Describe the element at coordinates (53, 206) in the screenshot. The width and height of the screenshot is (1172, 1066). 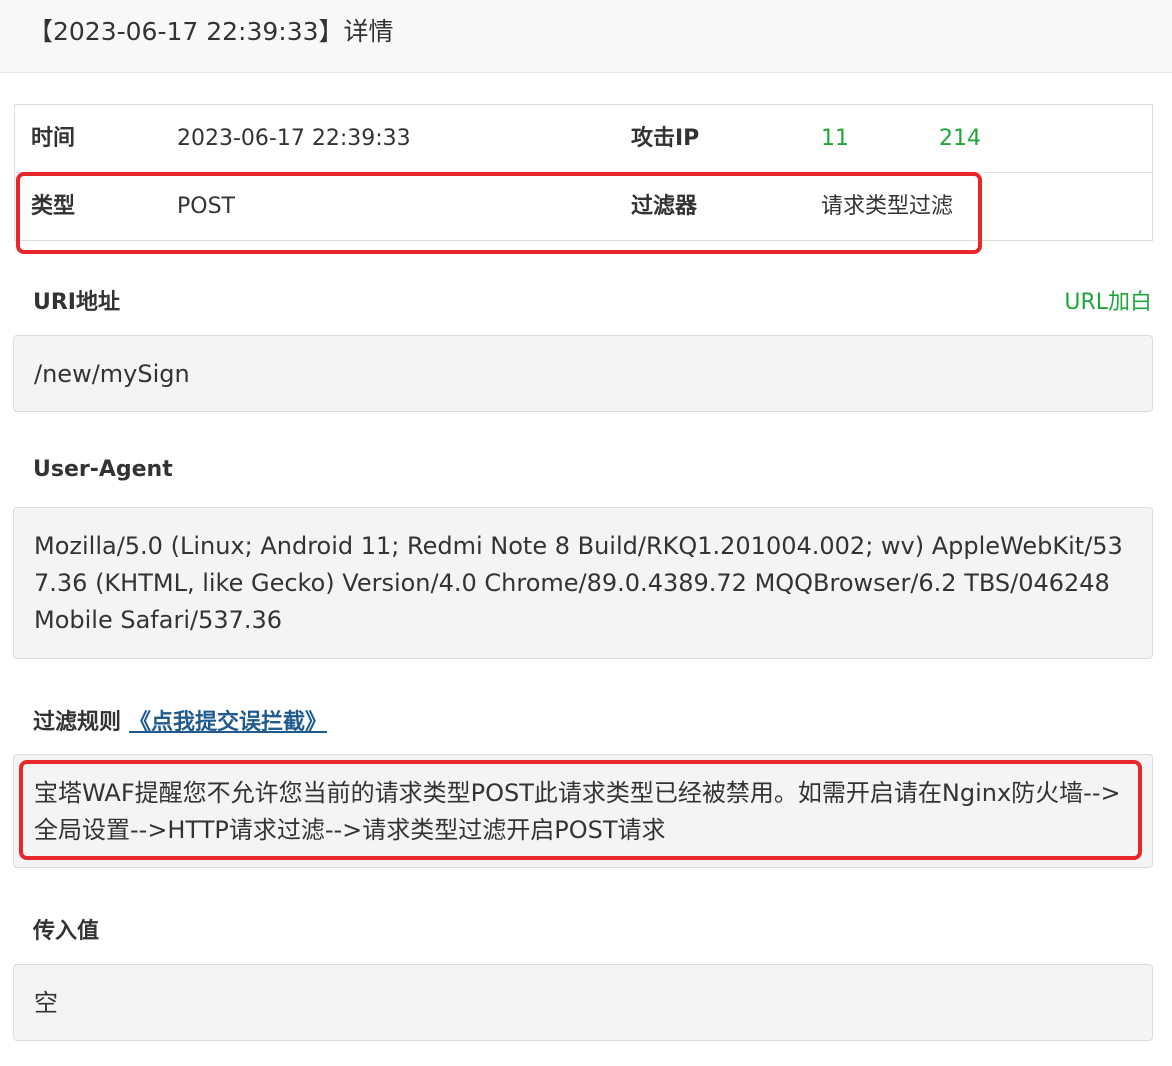
I see `type-label: 类型` at that location.